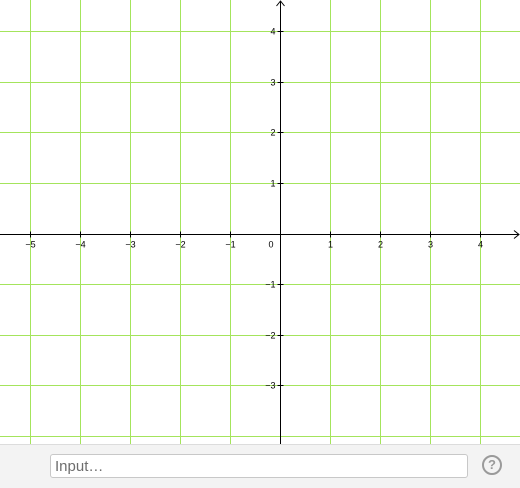  What do you see at coordinates (430, 245) in the screenshot?
I see `x-tick-label: 3` at bounding box center [430, 245].